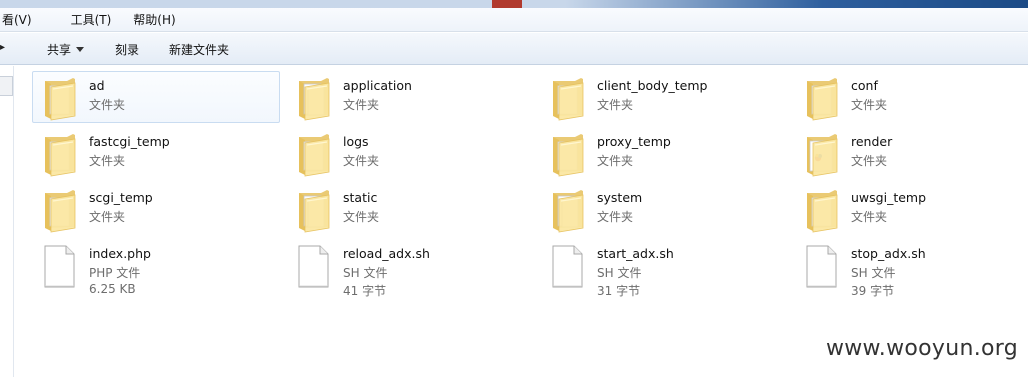 This screenshot has height=377, width=1028. Describe the element at coordinates (911, 153) in the screenshot. I see `file-item: render 文件夹` at that location.